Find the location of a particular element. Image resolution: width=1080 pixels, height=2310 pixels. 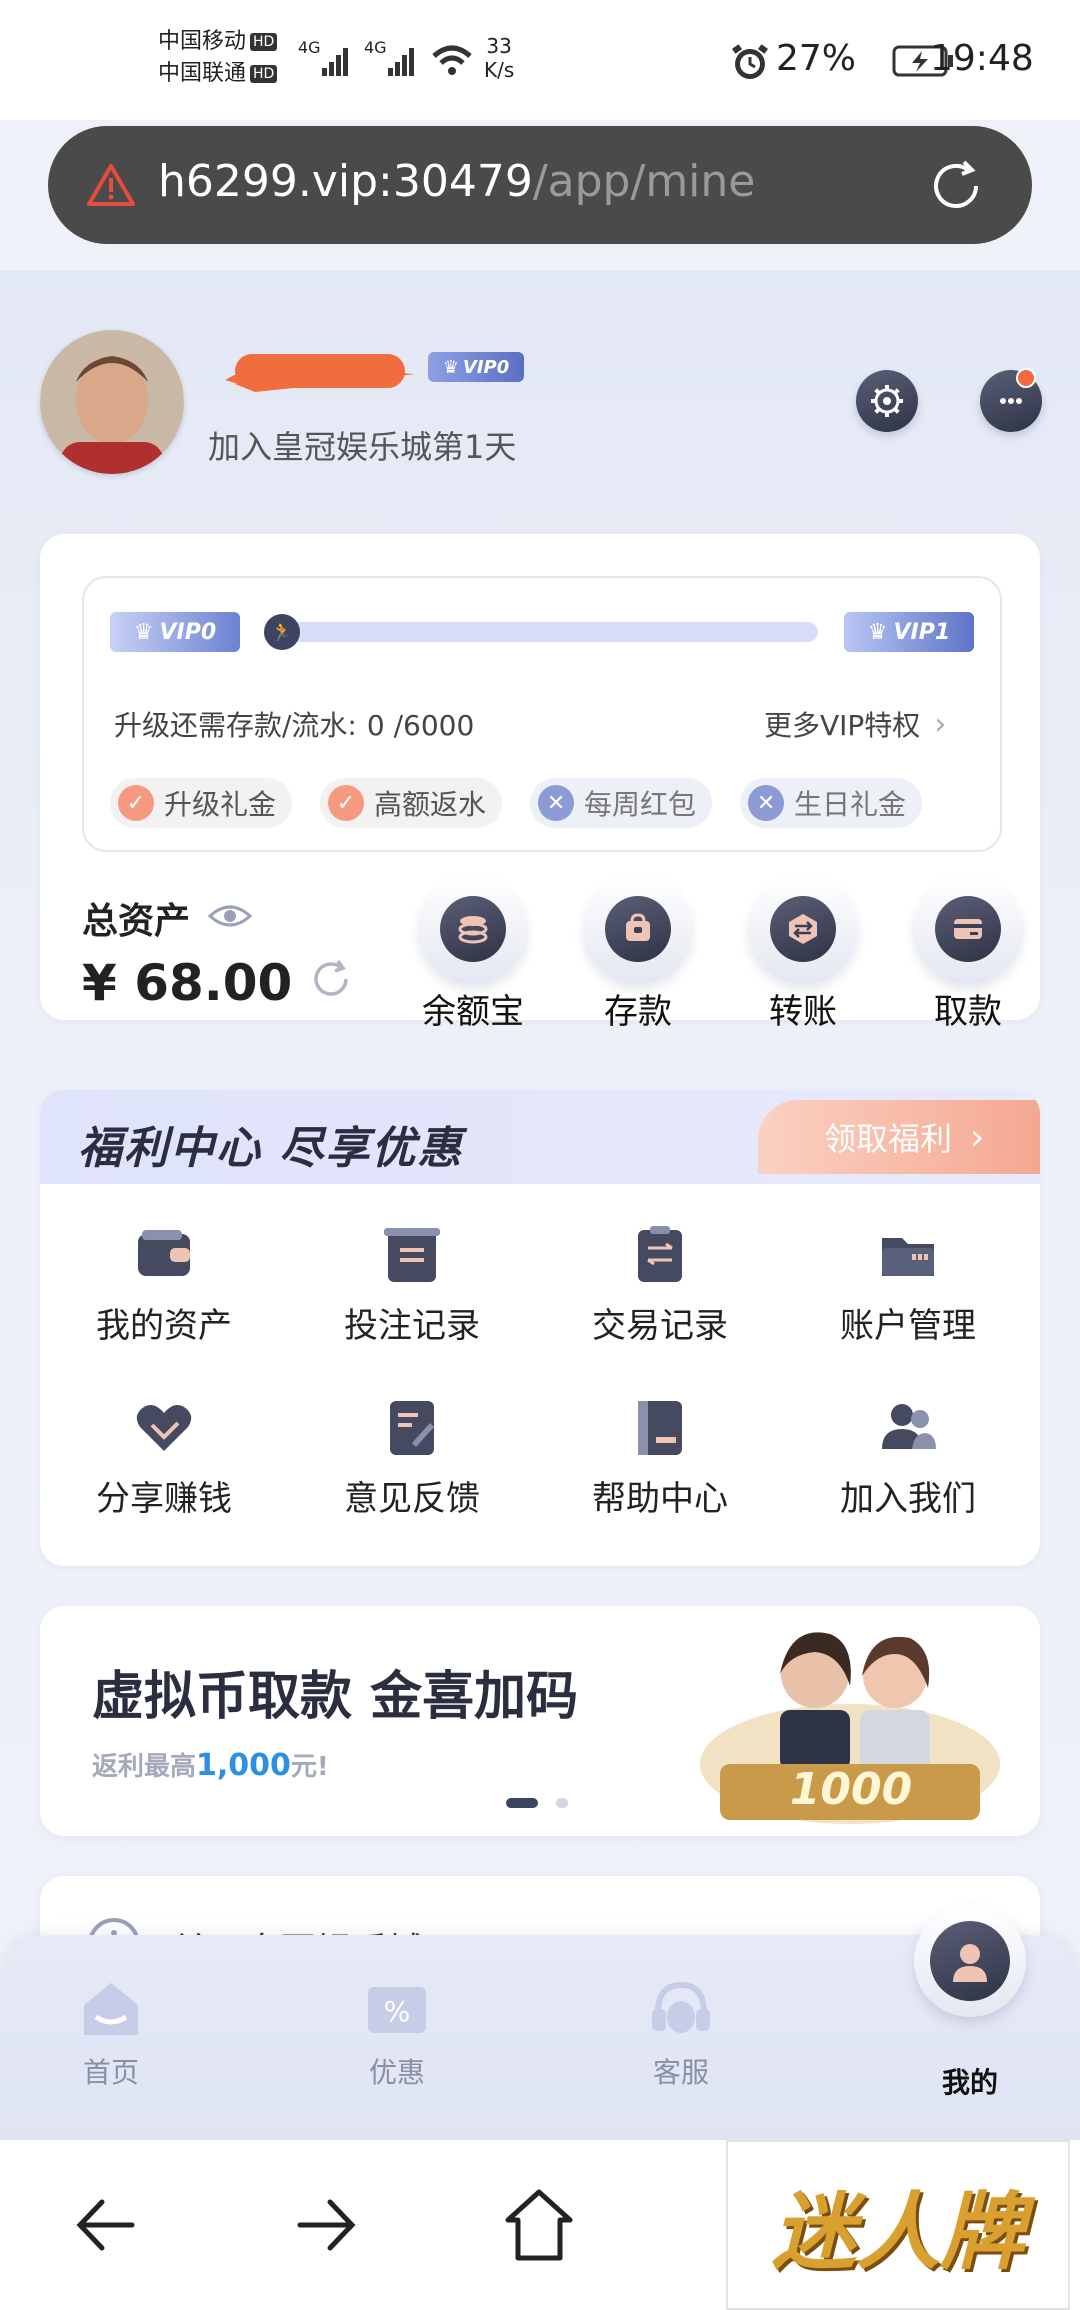

warning-icon is located at coordinates (111, 187).